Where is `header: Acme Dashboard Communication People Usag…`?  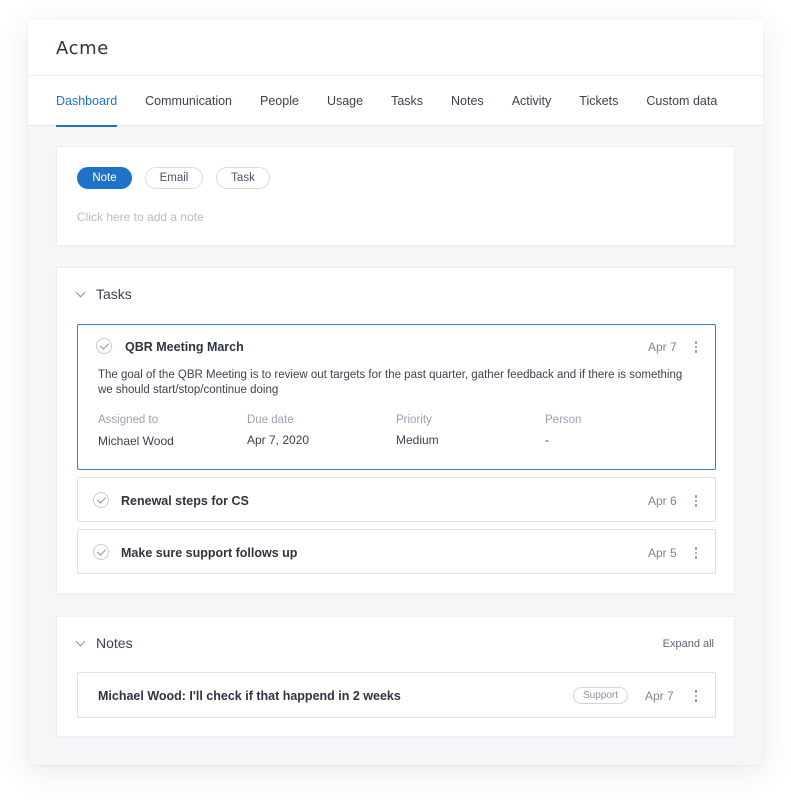
header: Acme Dashboard Communication People Usag… is located at coordinates (395, 73).